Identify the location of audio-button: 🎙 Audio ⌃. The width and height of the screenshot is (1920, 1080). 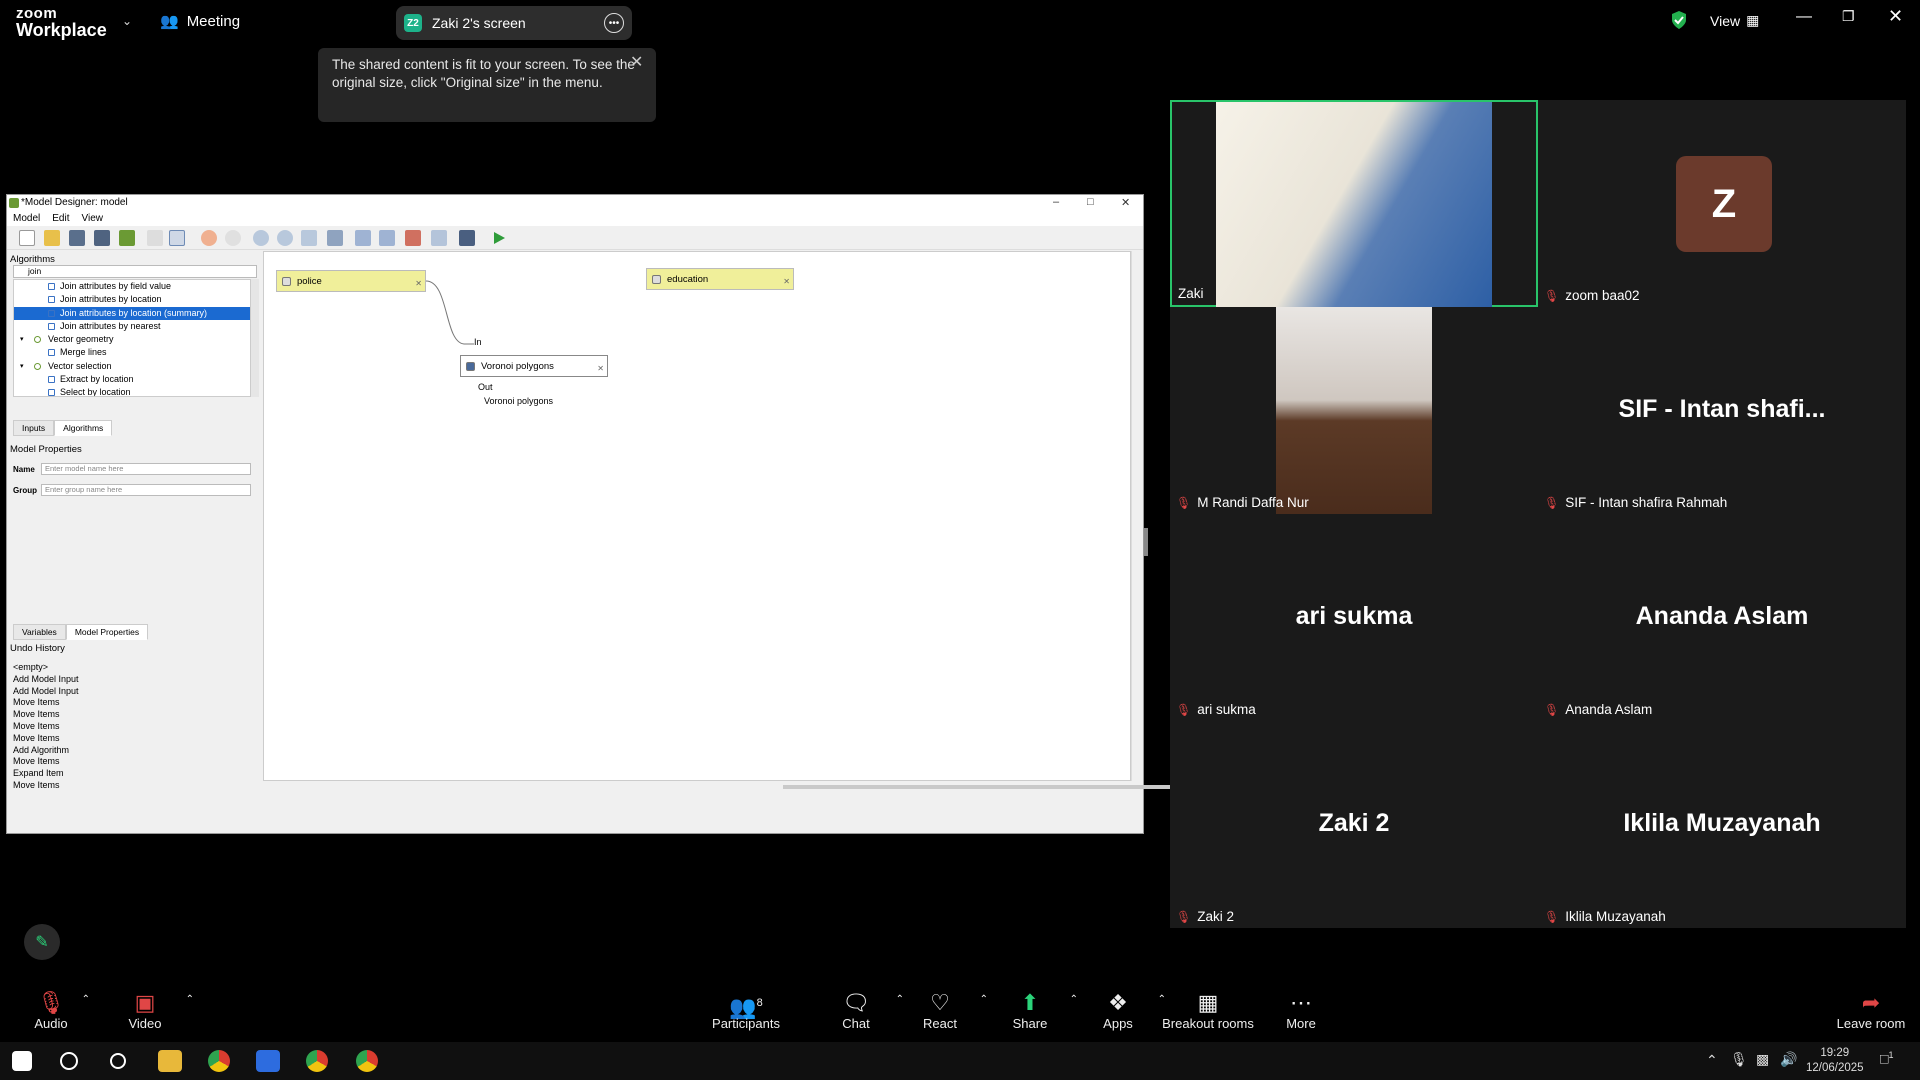
(51, 1010).